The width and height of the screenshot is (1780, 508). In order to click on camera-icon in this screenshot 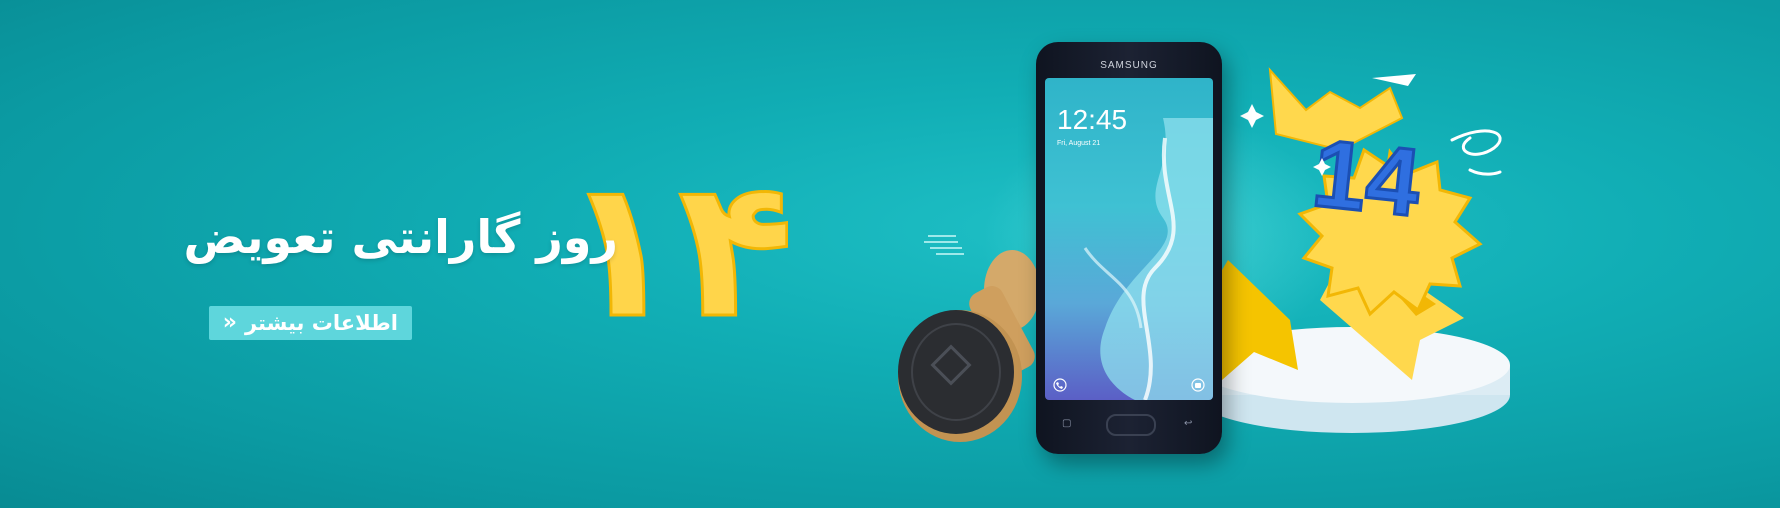, I will do `click(1198, 385)`.